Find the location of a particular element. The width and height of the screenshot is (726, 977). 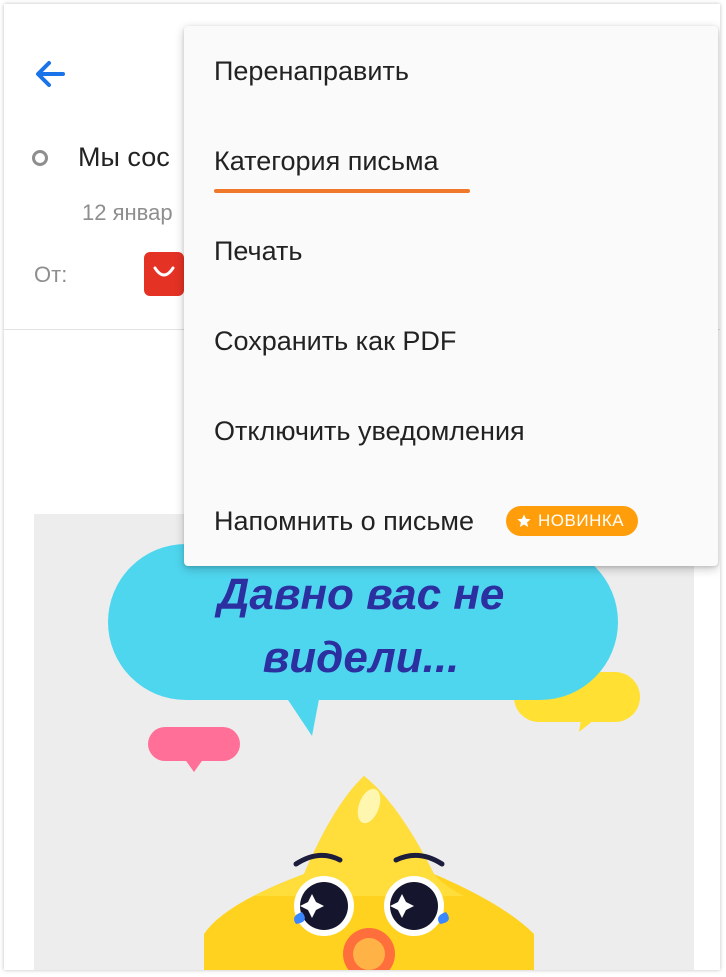

new-badge: НОВИНКА is located at coordinates (572, 521).